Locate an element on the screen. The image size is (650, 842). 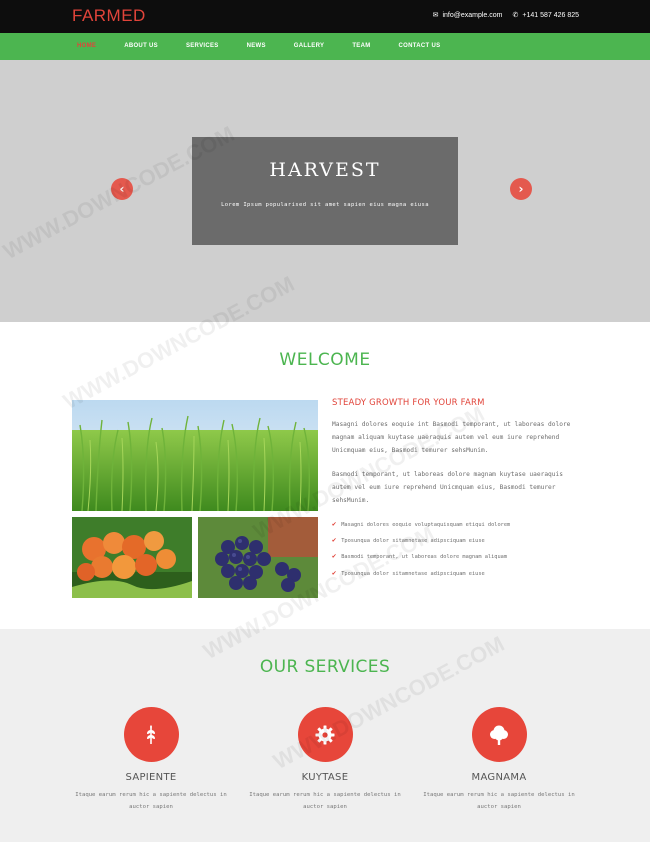
chevron-right-icon: › is located at coordinates (521, 189).